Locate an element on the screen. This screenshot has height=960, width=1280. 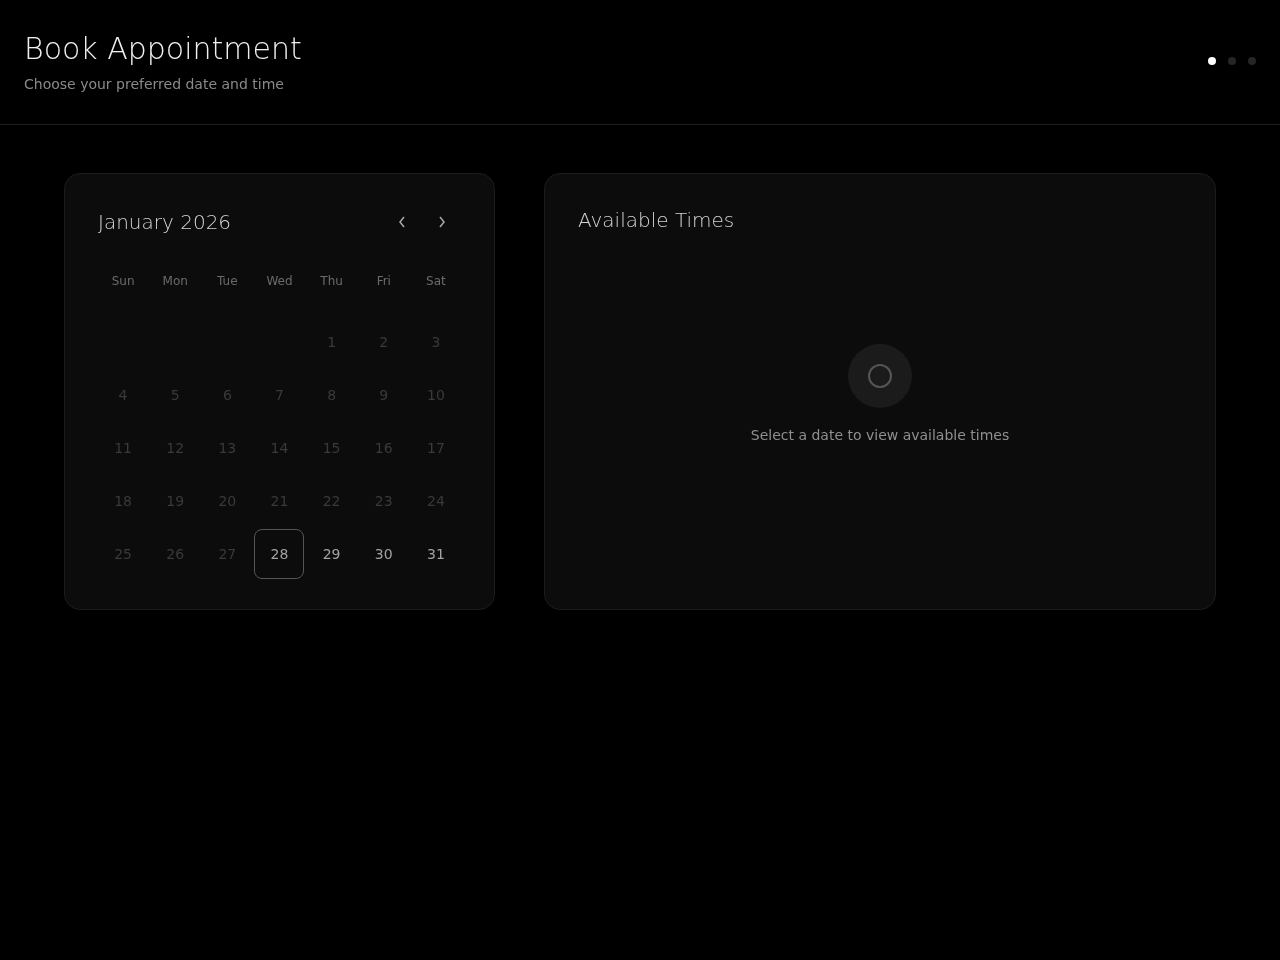
weekday-label: Sat is located at coordinates (436, 281).